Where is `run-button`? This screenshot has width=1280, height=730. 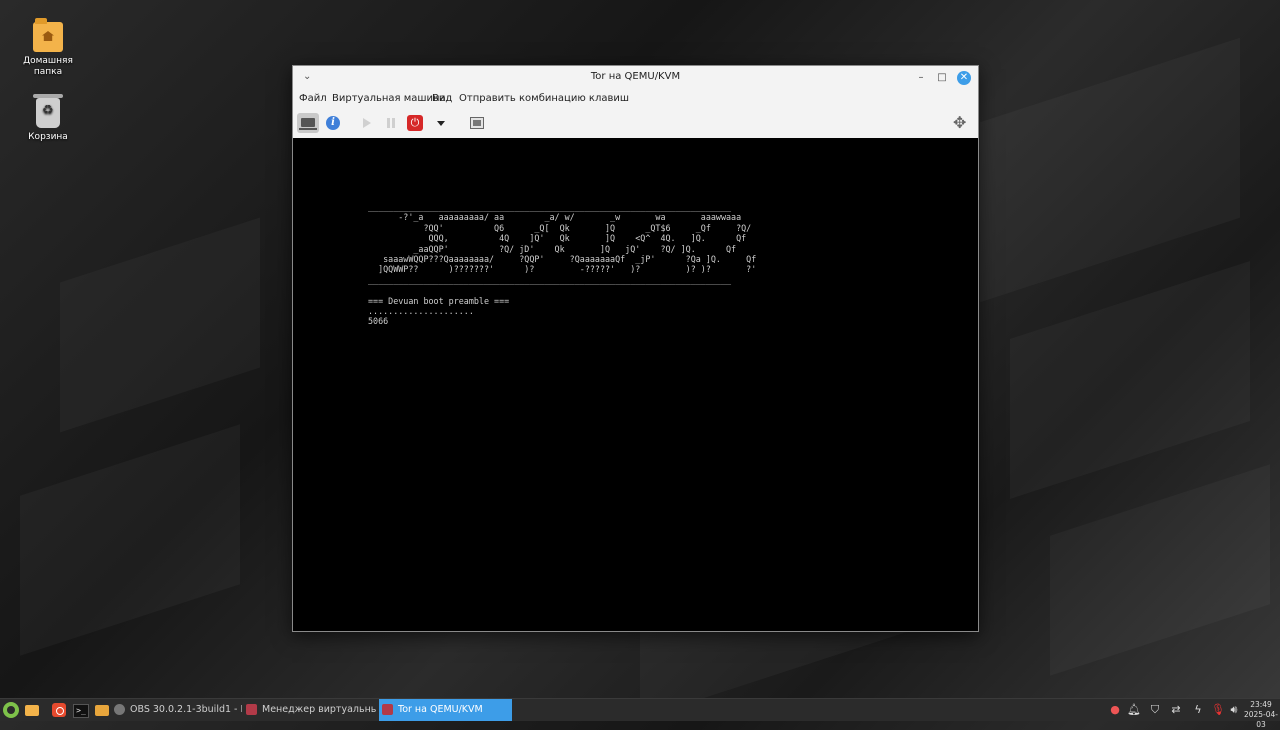 run-button is located at coordinates (366, 123).